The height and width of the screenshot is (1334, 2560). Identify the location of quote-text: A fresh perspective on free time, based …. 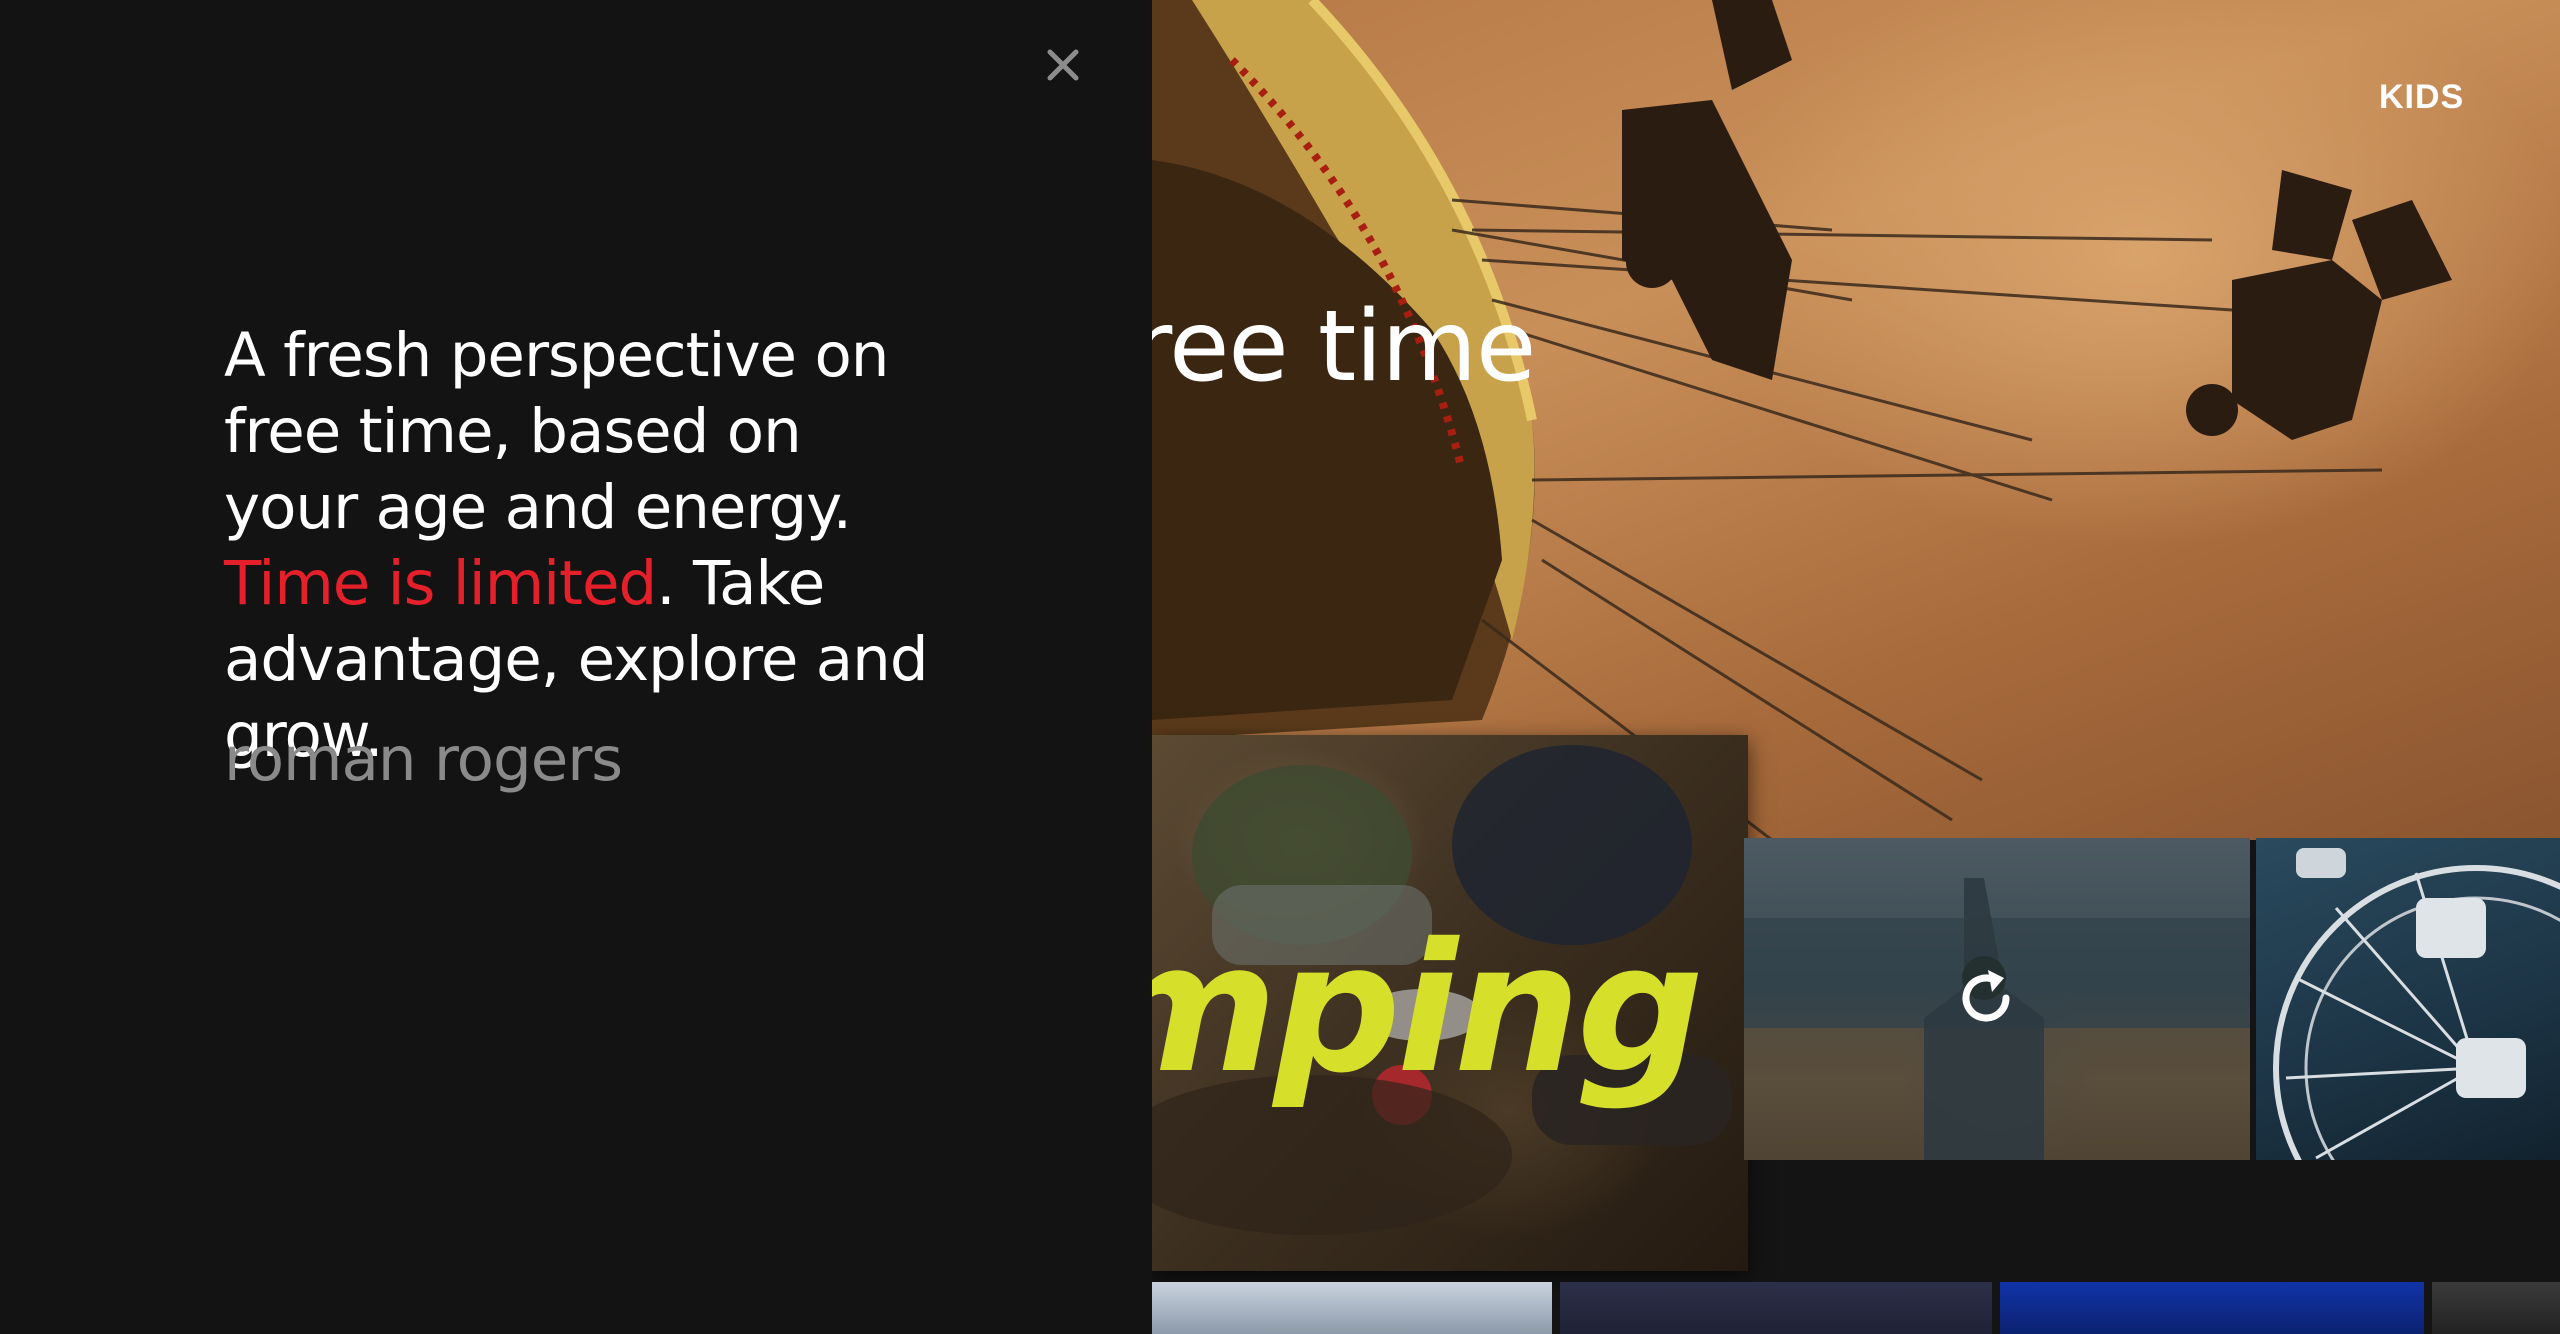
(584, 546).